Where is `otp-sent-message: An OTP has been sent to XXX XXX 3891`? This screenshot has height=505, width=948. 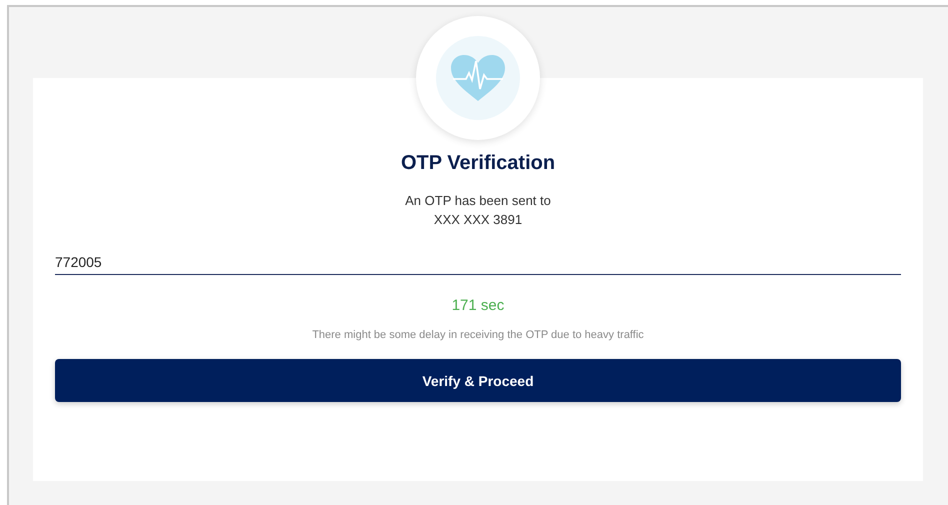
otp-sent-message: An OTP has been sent to XXX XXX 3891 is located at coordinates (478, 210).